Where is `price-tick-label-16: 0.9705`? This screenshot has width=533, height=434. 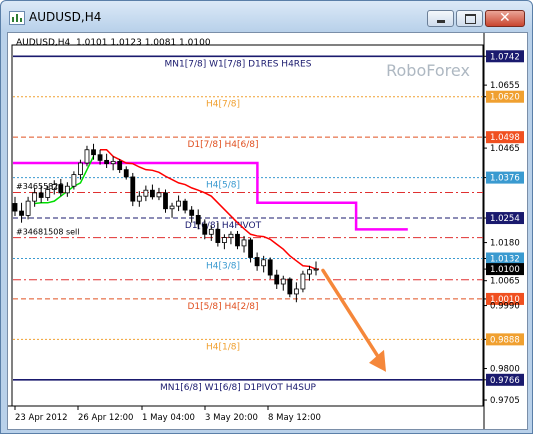 price-tick-label-16: 0.9705 is located at coordinates (505, 401).